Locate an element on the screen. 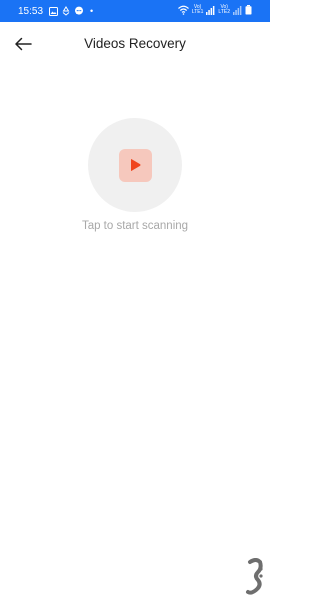 Image resolution: width=320 pixels, height=600 pixels. signal-1-icon is located at coordinates (210, 10).